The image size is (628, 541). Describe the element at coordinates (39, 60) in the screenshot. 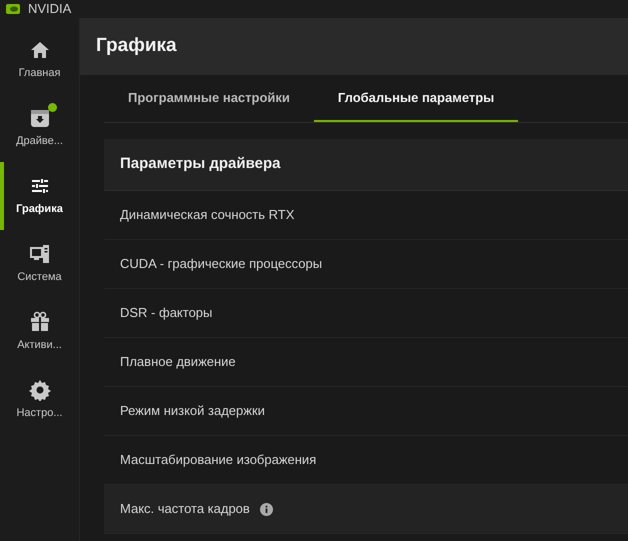

I see `sidebar-item: Главная` at that location.